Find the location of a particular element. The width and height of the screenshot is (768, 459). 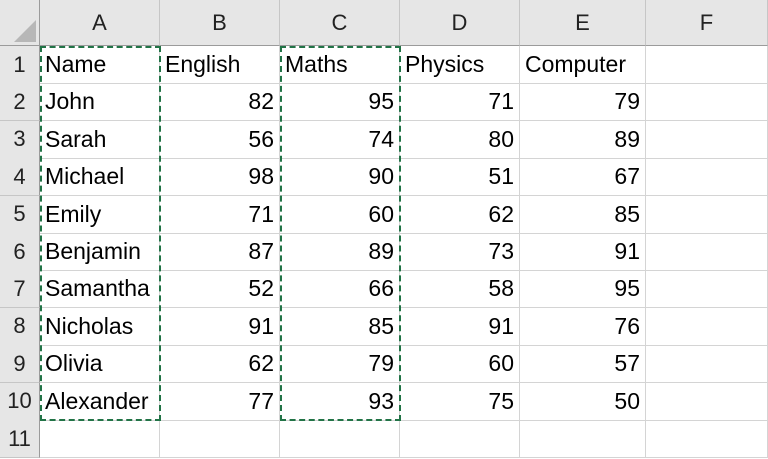

cell-f8 is located at coordinates (707, 326).